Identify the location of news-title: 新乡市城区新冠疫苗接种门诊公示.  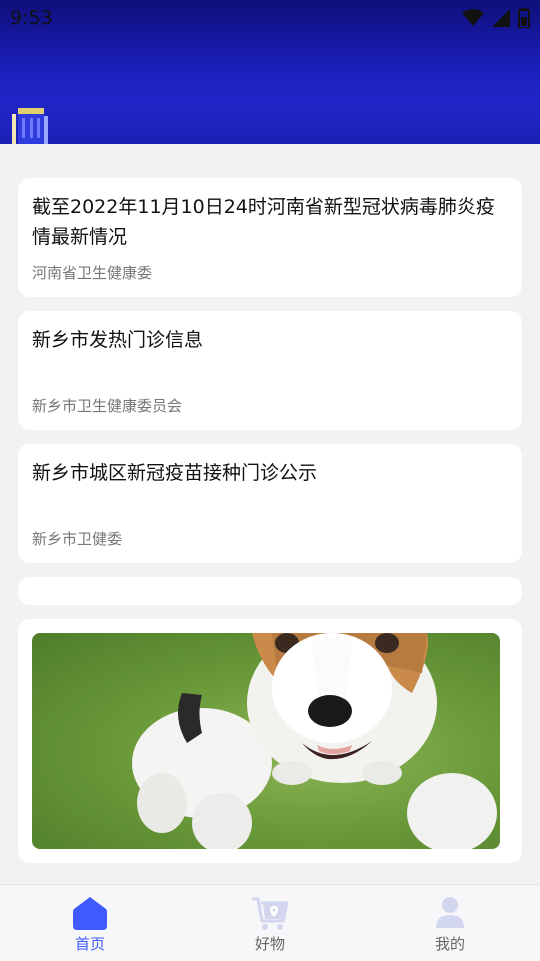
(175, 473).